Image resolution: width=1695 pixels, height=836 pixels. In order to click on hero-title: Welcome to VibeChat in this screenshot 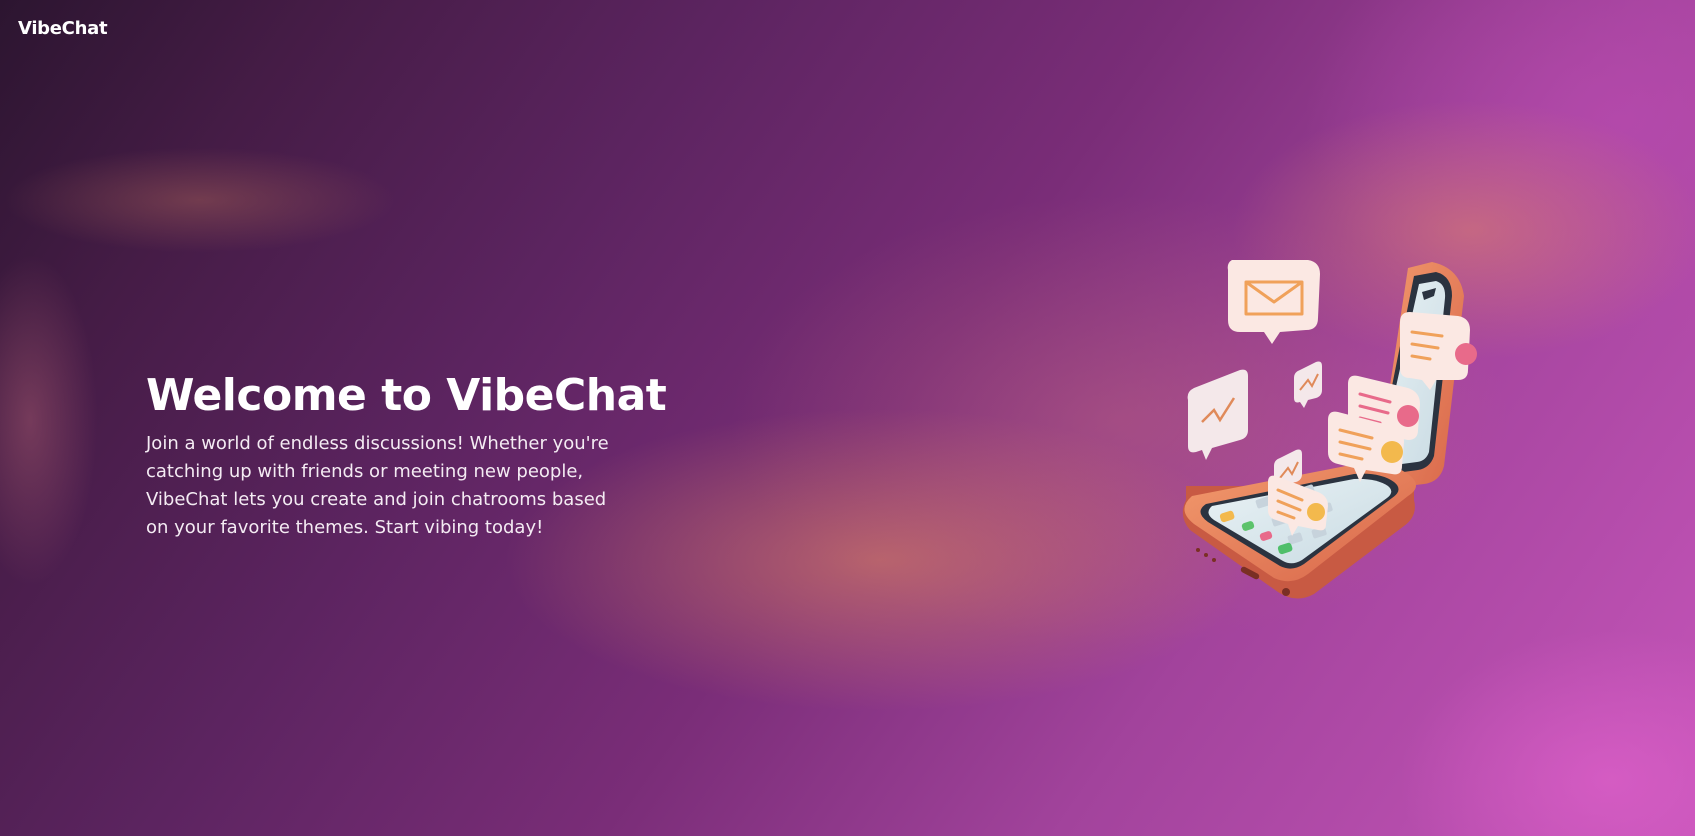, I will do `click(406, 395)`.